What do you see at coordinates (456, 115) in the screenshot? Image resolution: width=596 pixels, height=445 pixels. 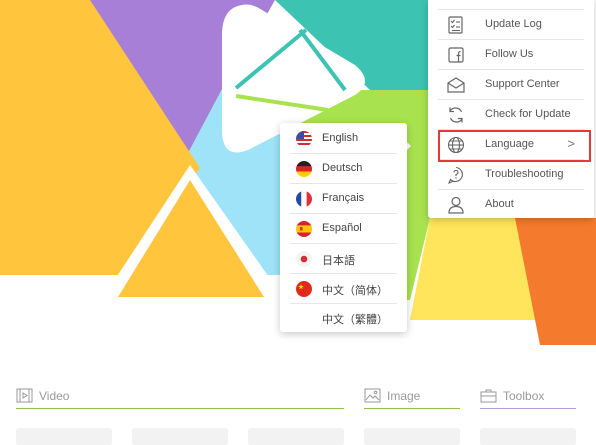 I see `refresh-icon` at bounding box center [456, 115].